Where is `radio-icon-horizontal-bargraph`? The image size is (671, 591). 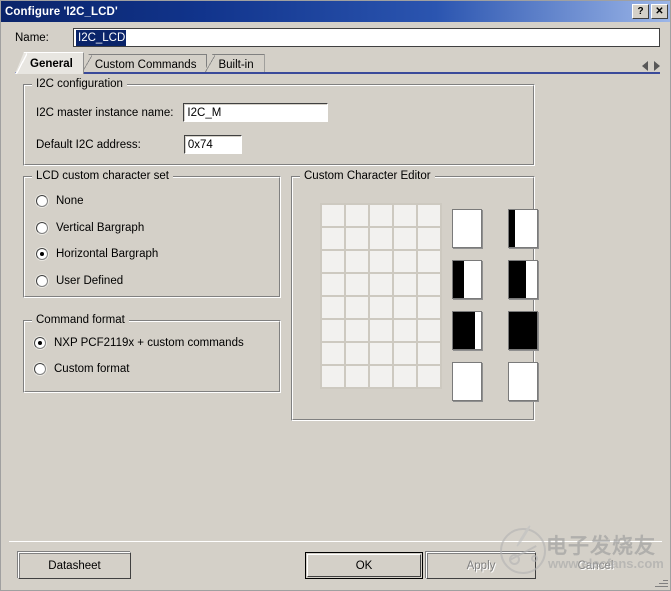 radio-icon-horizontal-bargraph is located at coordinates (42, 254).